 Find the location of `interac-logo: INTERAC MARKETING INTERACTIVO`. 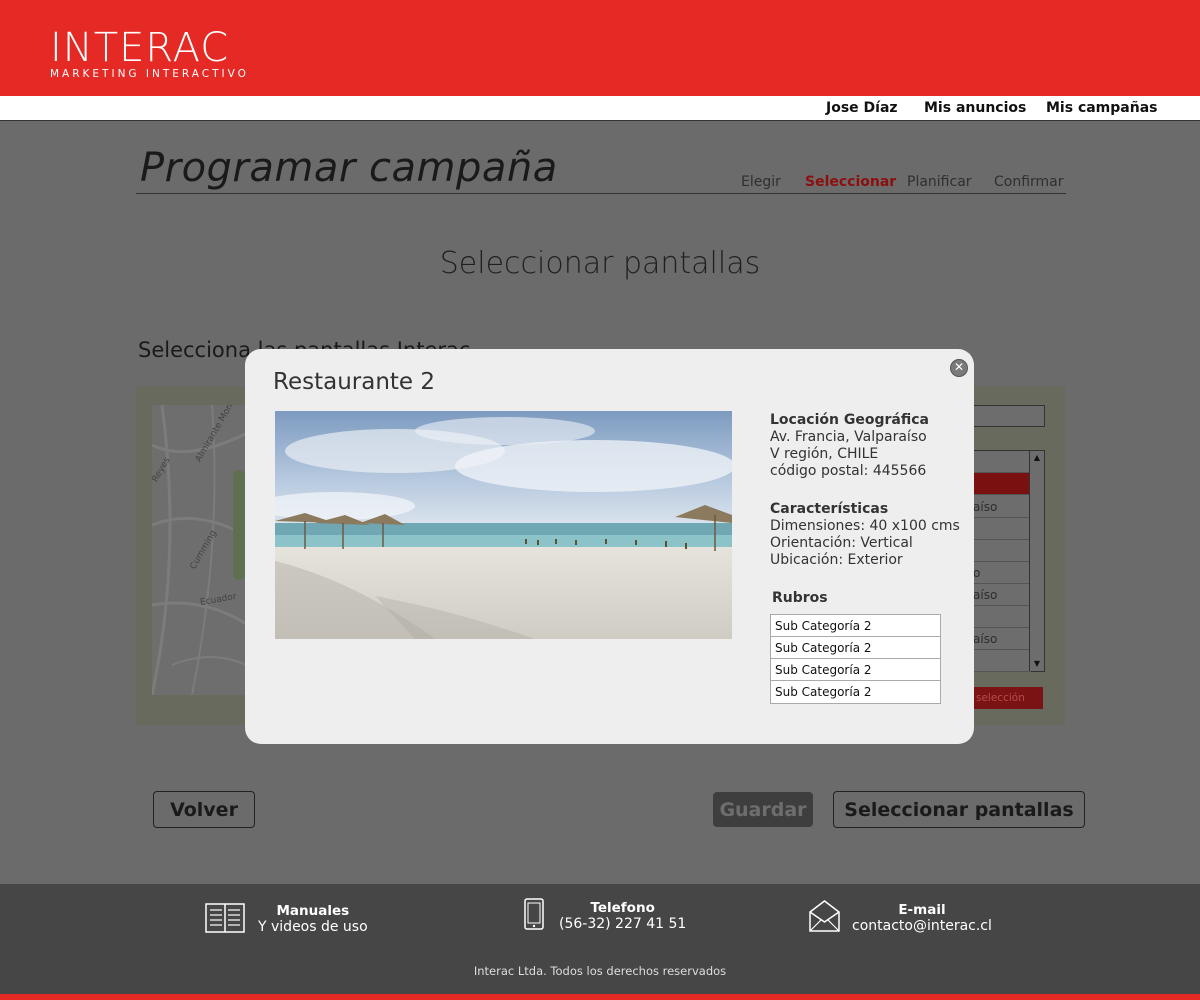

interac-logo: INTERAC MARKETING INTERACTIVO is located at coordinates (149, 53).